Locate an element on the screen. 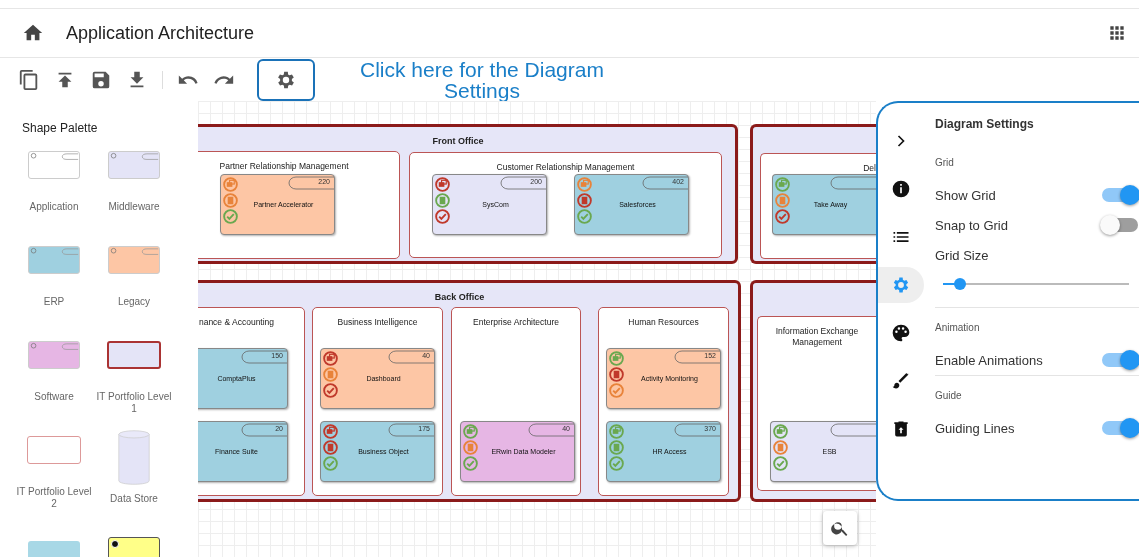 The image size is (1139, 557). setting-label: Show Grid is located at coordinates (965, 195).